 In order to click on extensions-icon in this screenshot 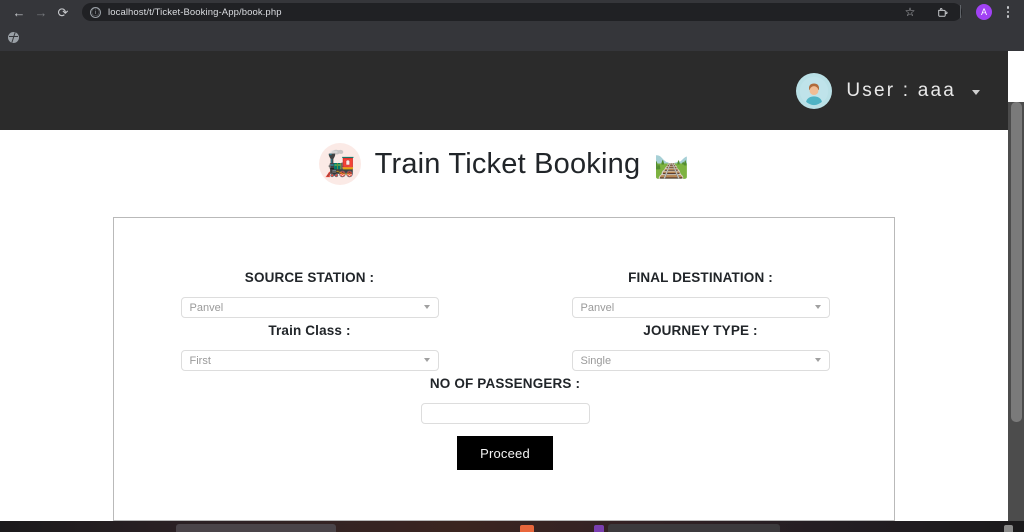, I will do `click(942, 12)`.